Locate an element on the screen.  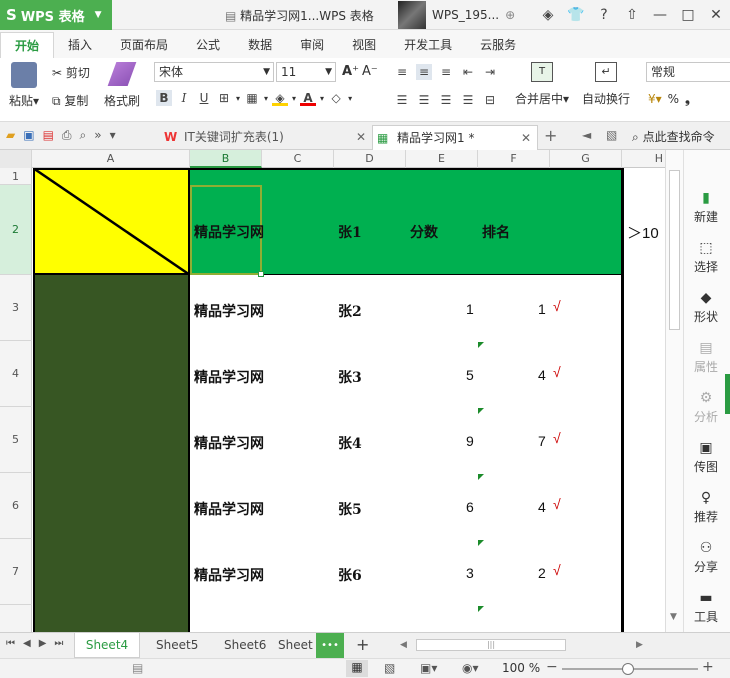
format-painter-button: 格式刷 is located at coordinates (122, 85).